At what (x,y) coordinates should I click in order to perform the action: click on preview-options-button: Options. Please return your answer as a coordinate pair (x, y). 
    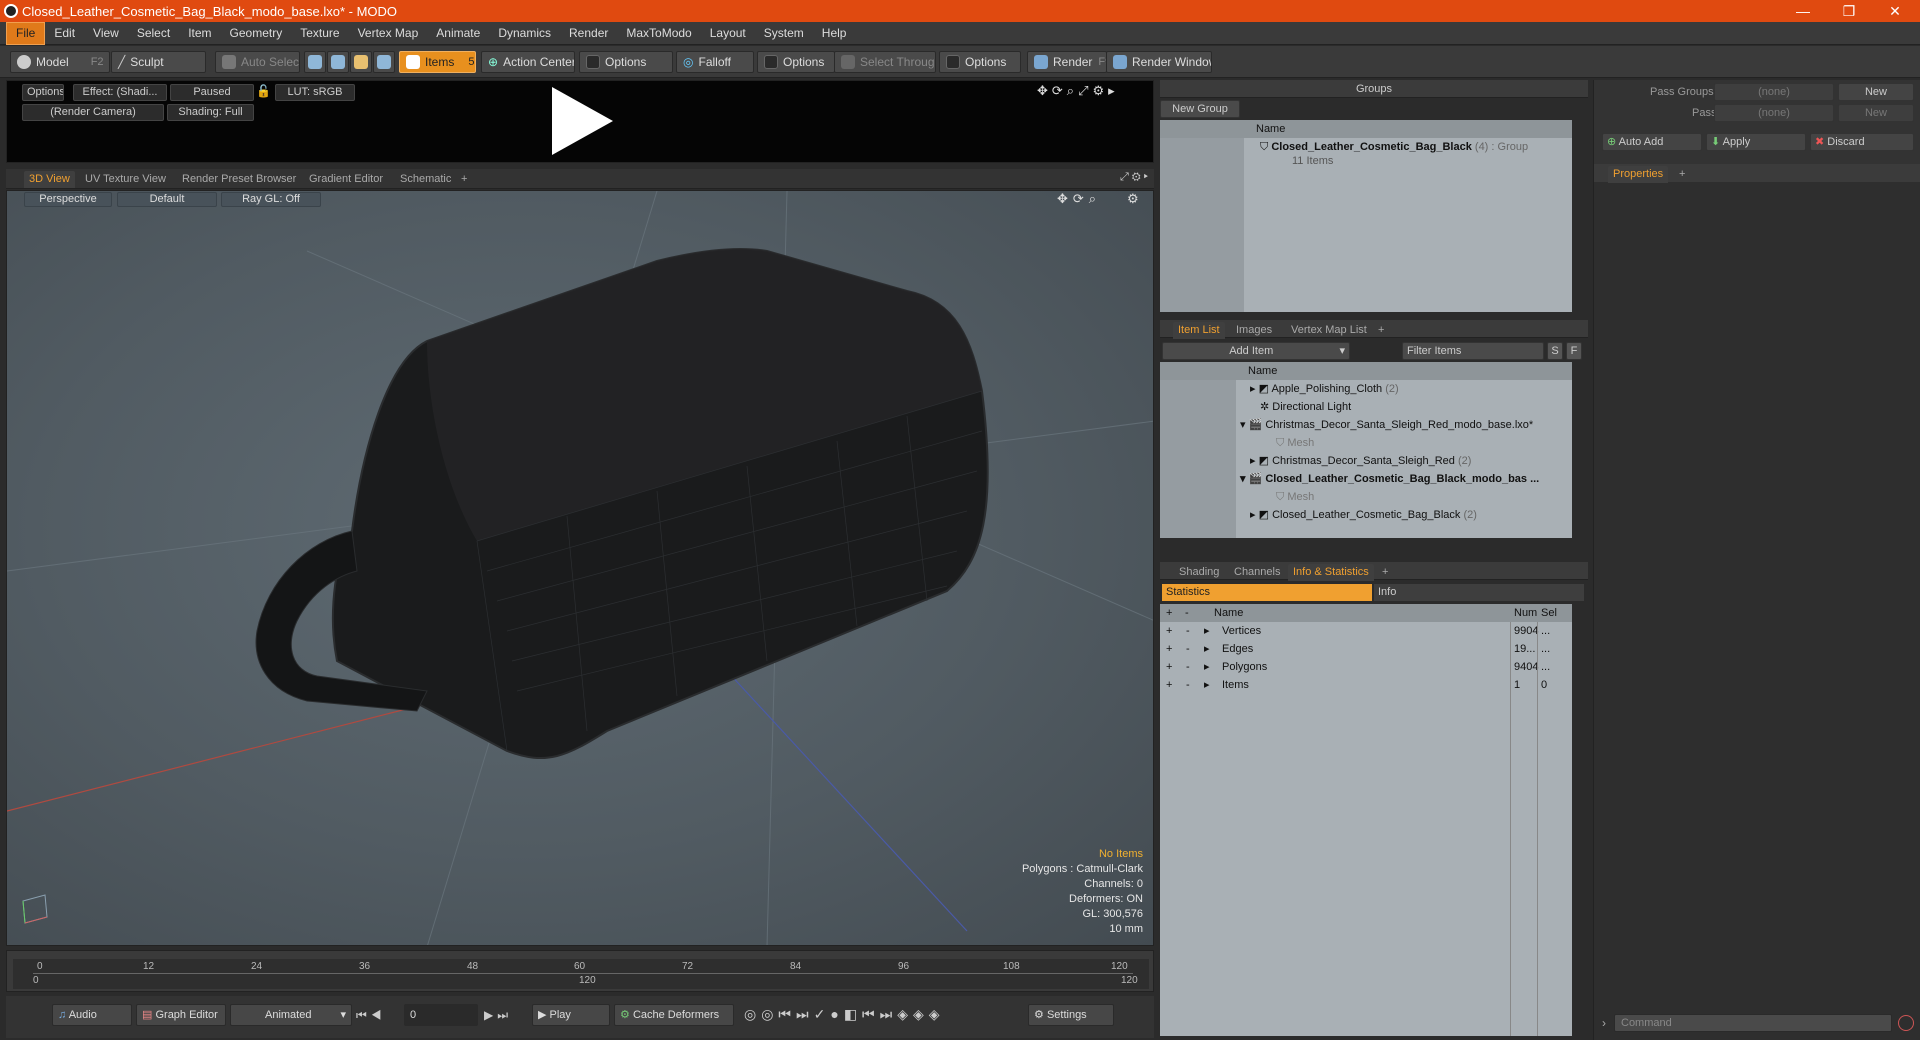
    Looking at the image, I should click on (43, 92).